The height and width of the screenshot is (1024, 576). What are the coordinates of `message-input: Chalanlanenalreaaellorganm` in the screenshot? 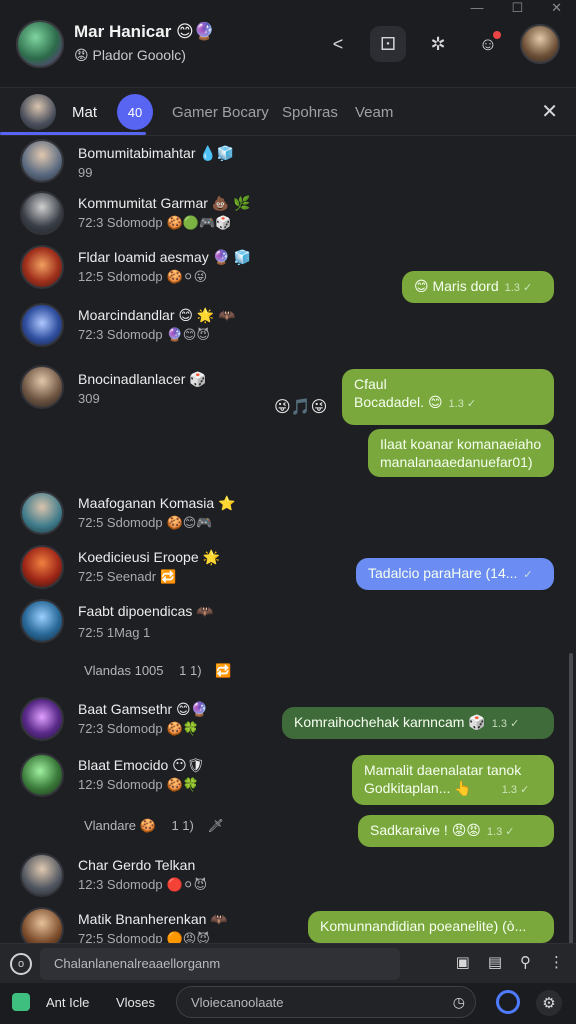 It's located at (220, 964).